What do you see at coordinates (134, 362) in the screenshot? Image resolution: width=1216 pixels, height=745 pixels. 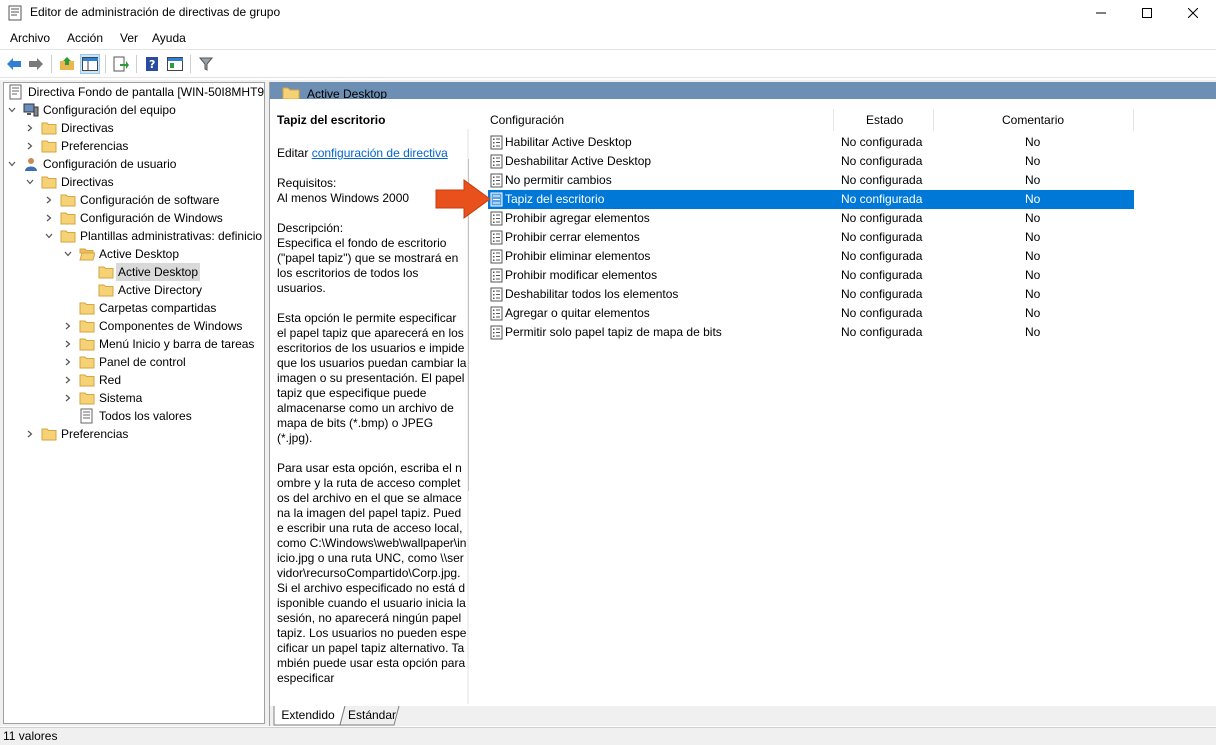 I see `tree-item: Panel de control` at bounding box center [134, 362].